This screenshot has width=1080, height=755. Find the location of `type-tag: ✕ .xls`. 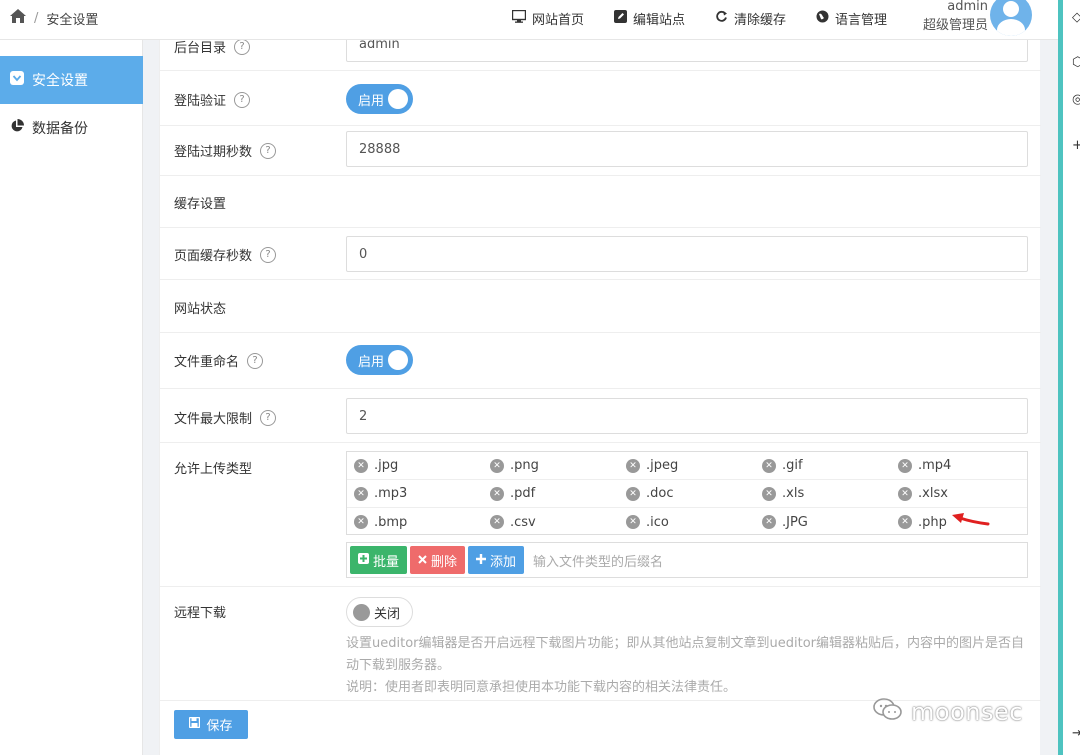

type-tag: ✕ .xls is located at coordinates (823, 493).